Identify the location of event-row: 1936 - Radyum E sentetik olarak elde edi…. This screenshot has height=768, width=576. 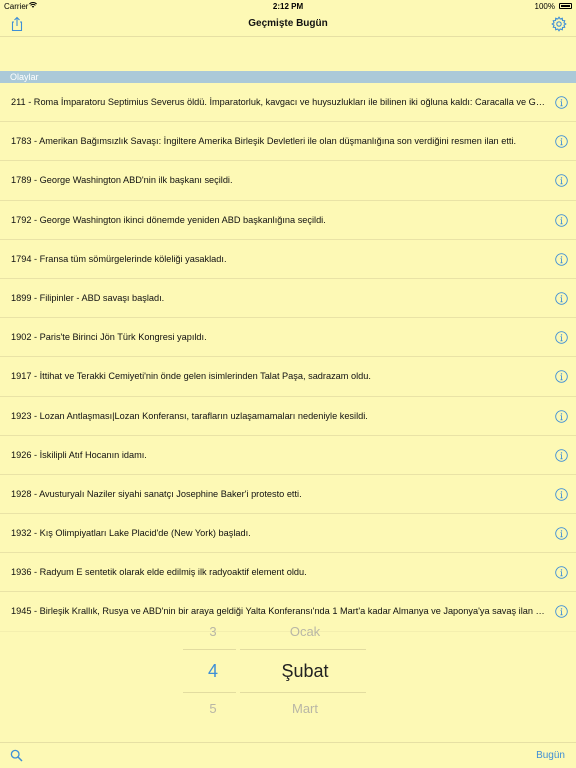
(288, 573).